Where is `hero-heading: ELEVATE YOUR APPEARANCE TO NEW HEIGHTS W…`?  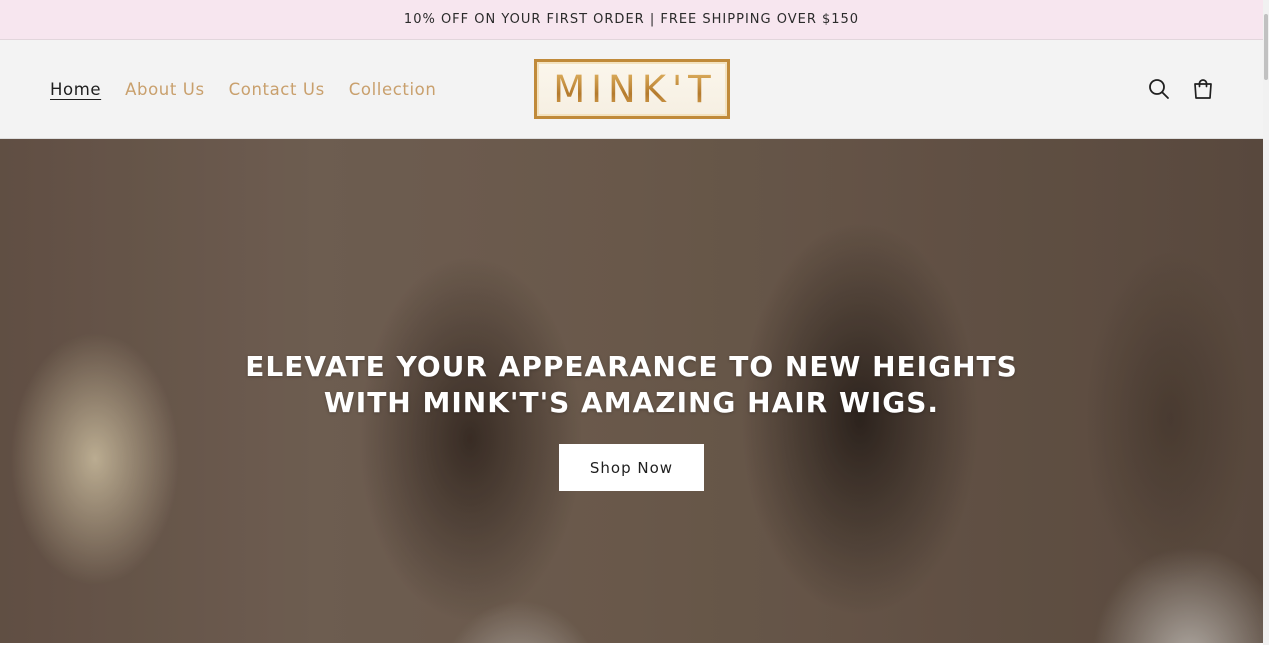 hero-heading: ELEVATE YOUR APPEARANCE TO NEW HEIGHTS W… is located at coordinates (631, 384).